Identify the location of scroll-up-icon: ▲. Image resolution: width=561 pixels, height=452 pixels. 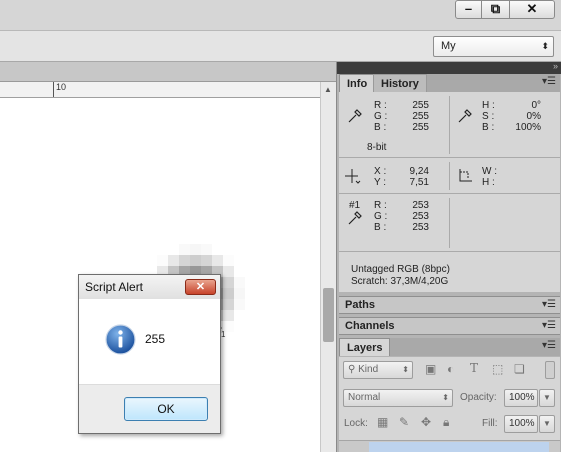
(328, 89).